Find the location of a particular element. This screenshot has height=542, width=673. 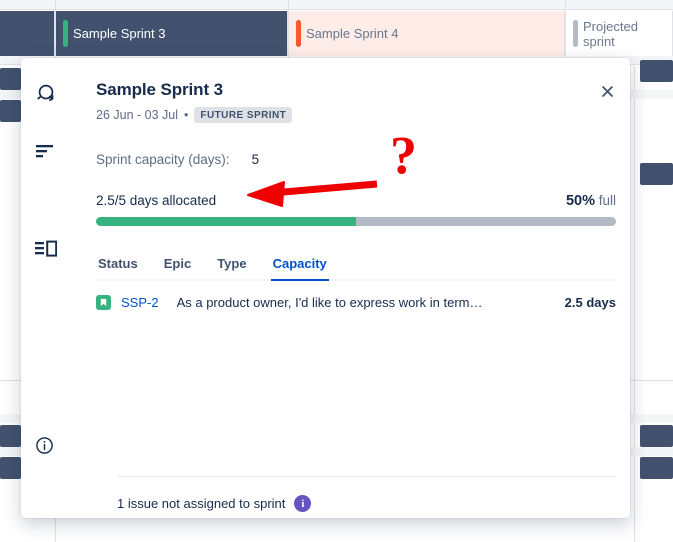

capacity-progress-bar is located at coordinates (356, 221).